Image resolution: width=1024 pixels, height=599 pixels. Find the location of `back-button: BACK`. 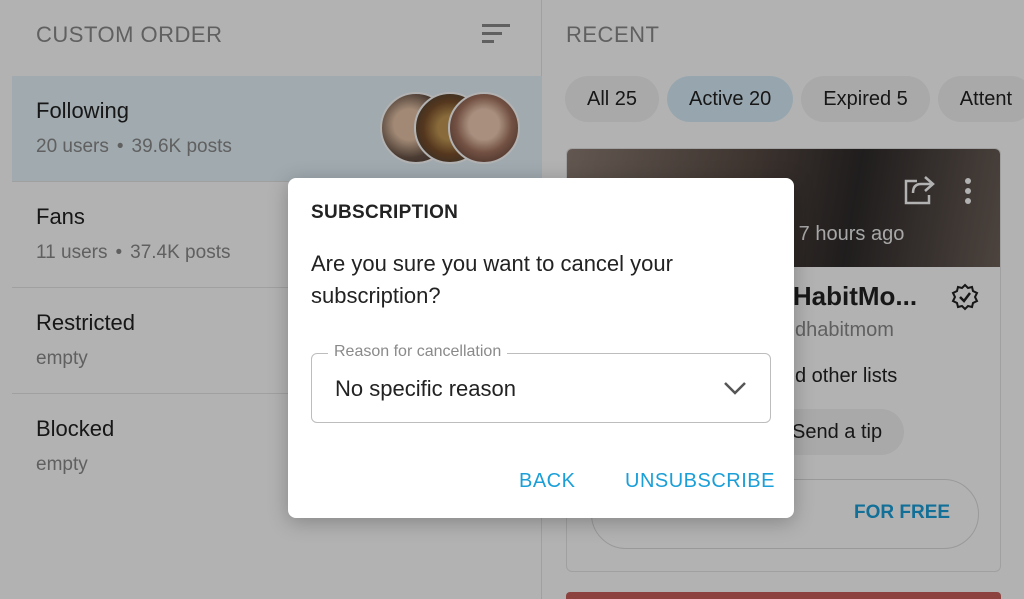

back-button: BACK is located at coordinates (547, 481).